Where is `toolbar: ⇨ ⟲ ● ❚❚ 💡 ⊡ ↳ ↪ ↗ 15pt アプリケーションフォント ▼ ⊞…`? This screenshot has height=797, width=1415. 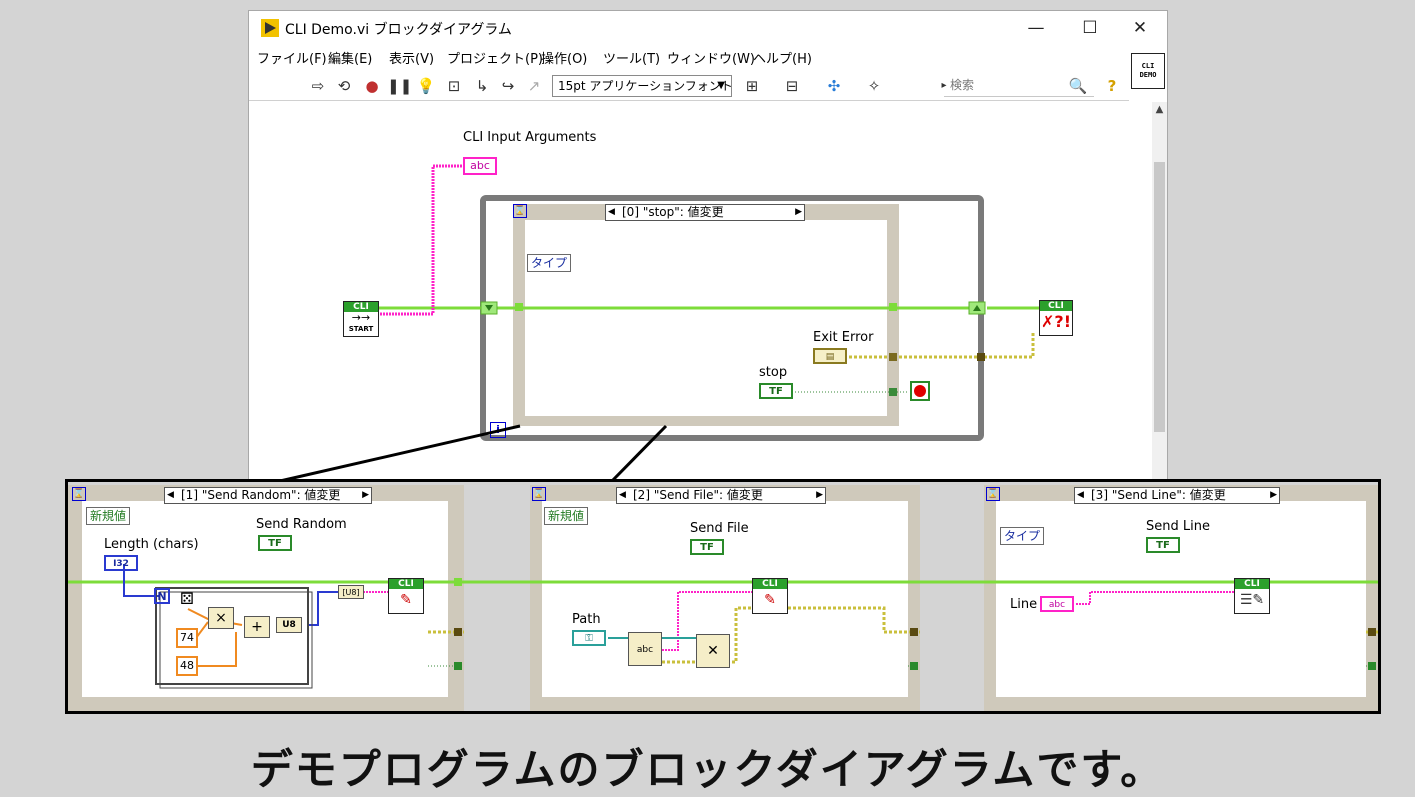
toolbar: ⇨ ⟲ ● ❚❚ 💡 ⊡ ↳ ↪ ↗ 15pt アプリケーションフォント ▼ ⊞… is located at coordinates (689, 86).